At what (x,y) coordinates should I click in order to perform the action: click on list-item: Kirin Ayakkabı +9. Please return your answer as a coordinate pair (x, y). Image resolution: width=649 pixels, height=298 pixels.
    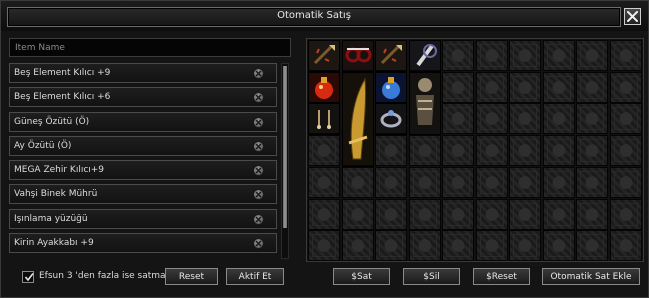
    Looking at the image, I should click on (143, 243).